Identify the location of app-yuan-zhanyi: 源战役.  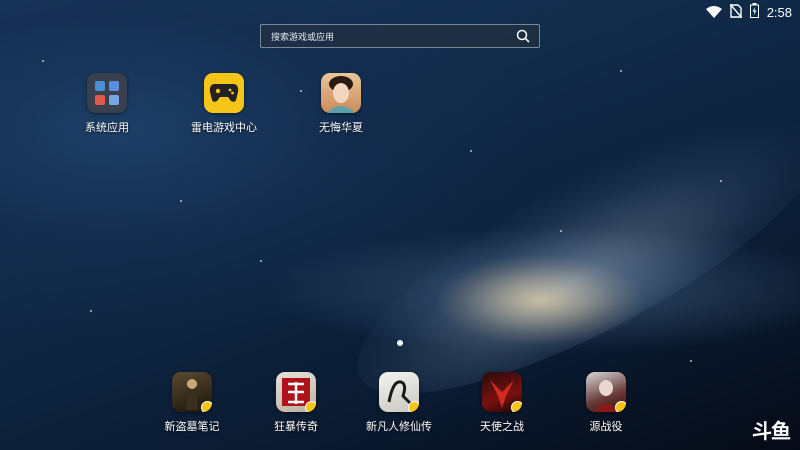
(606, 403).